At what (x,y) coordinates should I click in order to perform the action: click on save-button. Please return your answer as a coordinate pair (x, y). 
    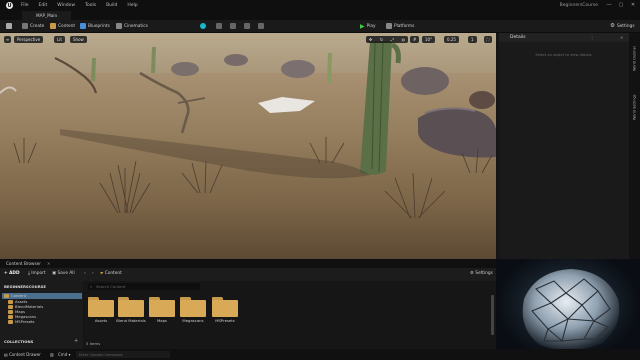
    Looking at the image, I should click on (9, 26).